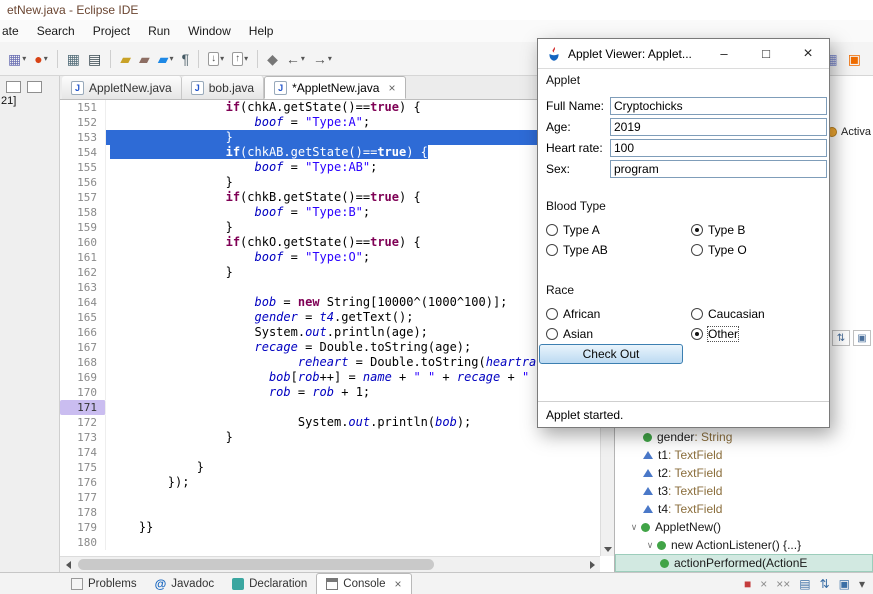 Image resolution: width=873 pixels, height=594 pixels. What do you see at coordinates (330, 212) in the screenshot?
I see `code-line: 158 boof = "Type:B";` at bounding box center [330, 212].